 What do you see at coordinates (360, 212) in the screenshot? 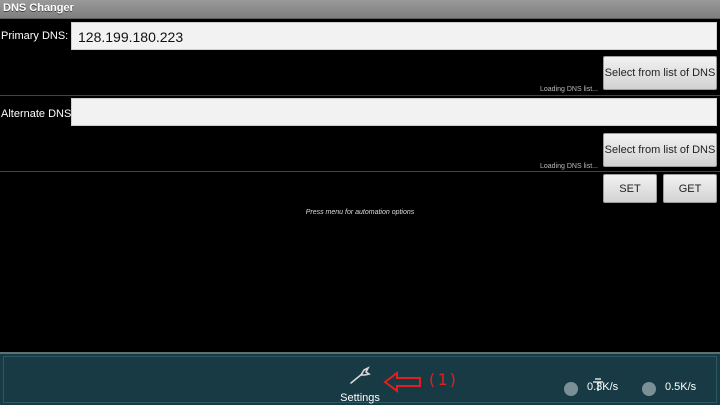
I see `automation-hint: Press menu for automation options` at bounding box center [360, 212].